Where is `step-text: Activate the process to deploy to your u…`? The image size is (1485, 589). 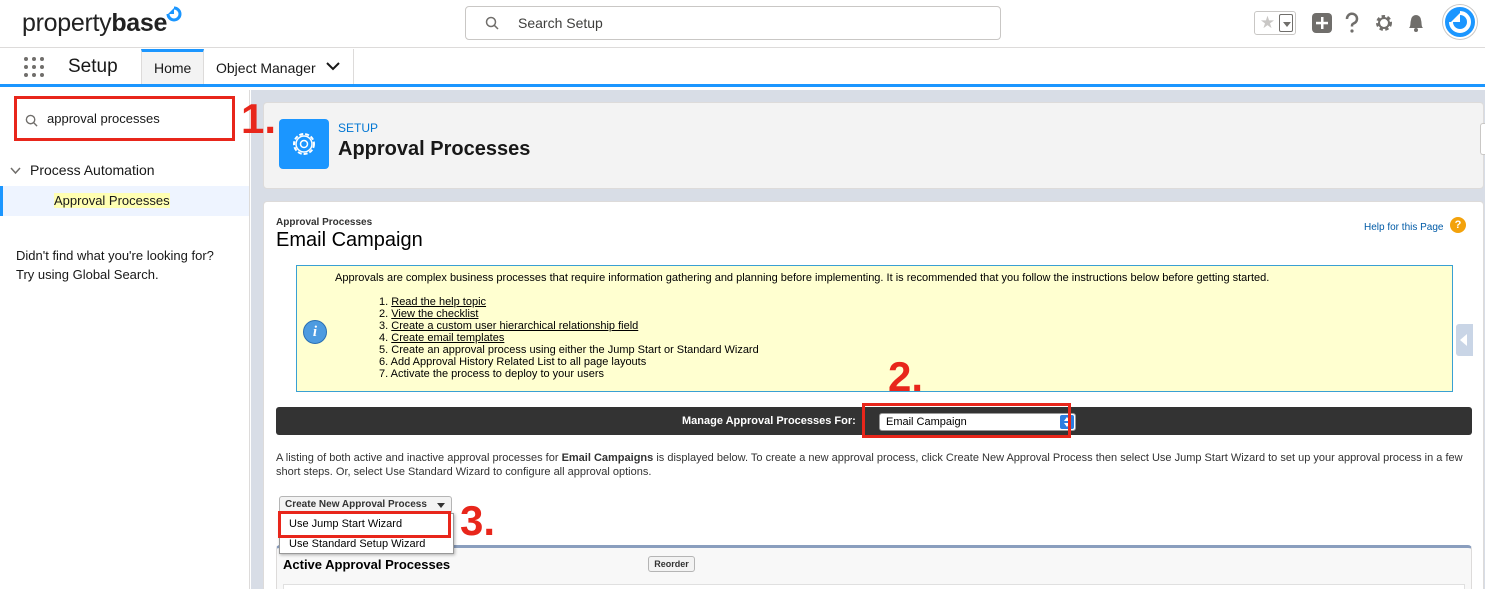
step-text: Activate the process to deploy to your u… is located at coordinates (497, 374).